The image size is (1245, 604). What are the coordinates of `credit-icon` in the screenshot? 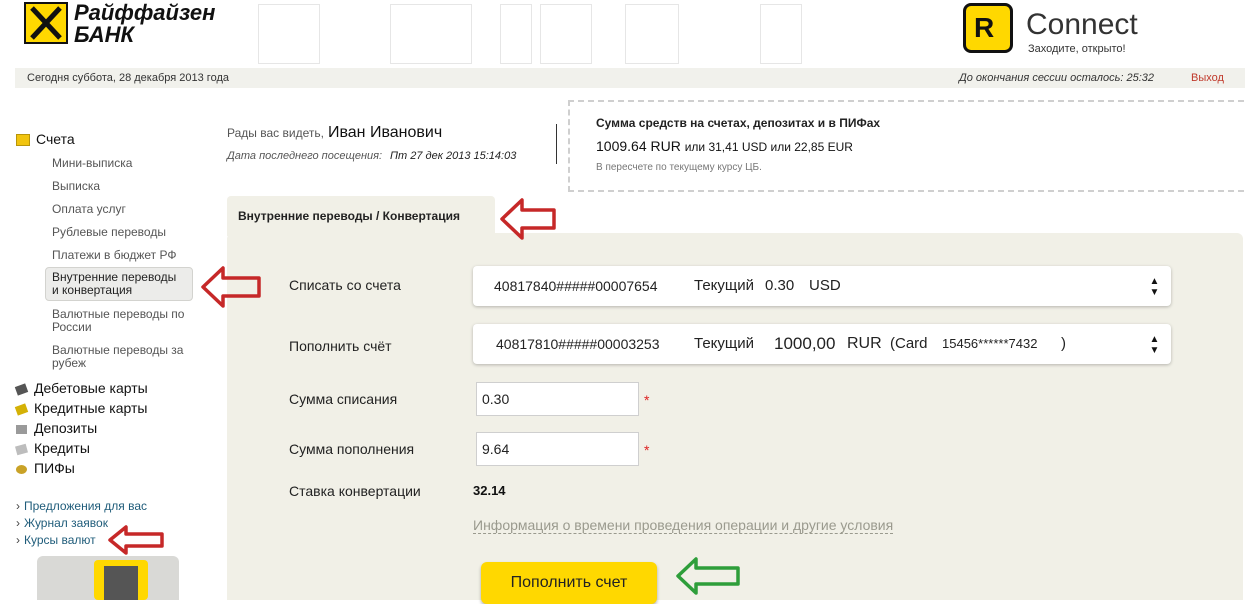 It's located at (21, 449).